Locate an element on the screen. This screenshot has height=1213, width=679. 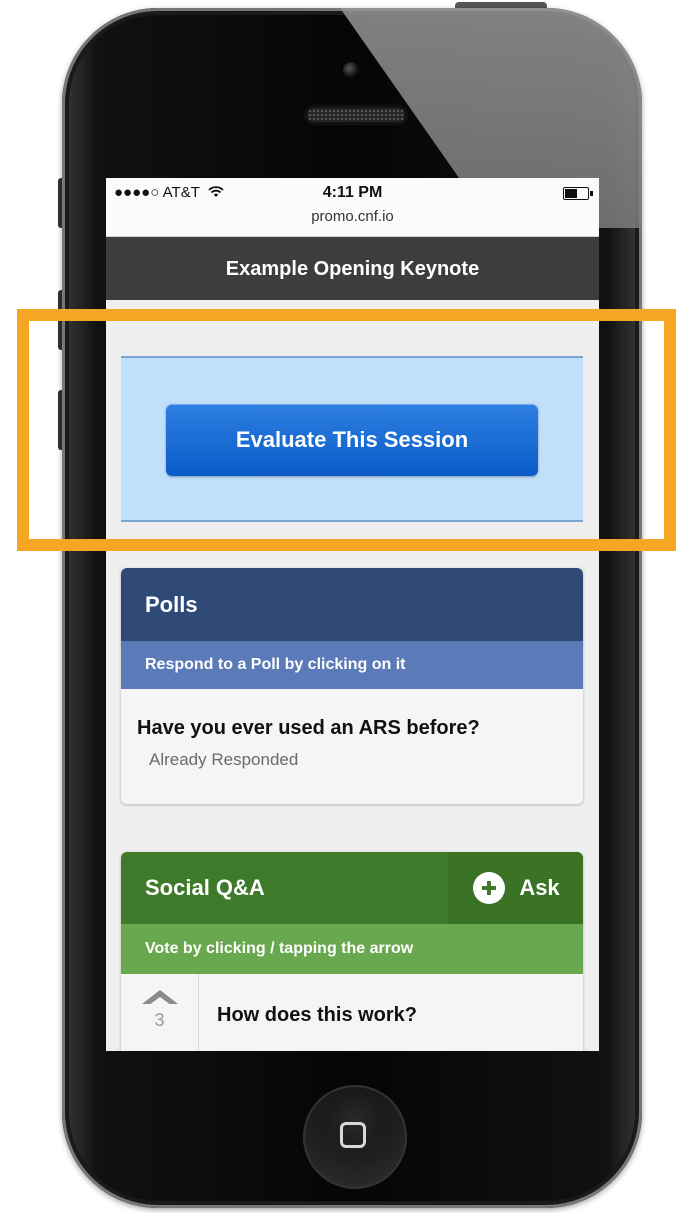
status-time: 4:11 PM is located at coordinates (352, 192).